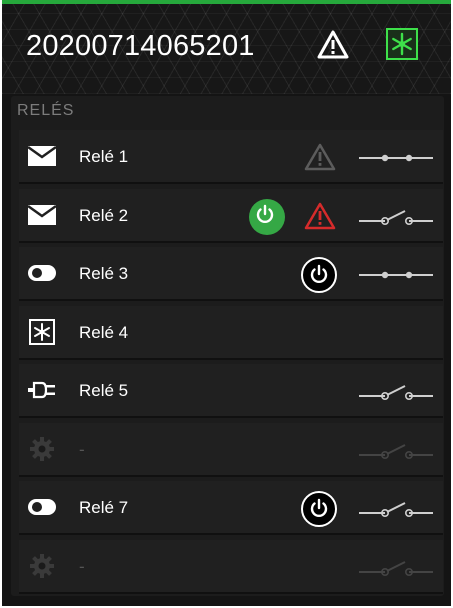 The width and height of the screenshot is (453, 608). I want to click on plug-icon, so click(42, 390).